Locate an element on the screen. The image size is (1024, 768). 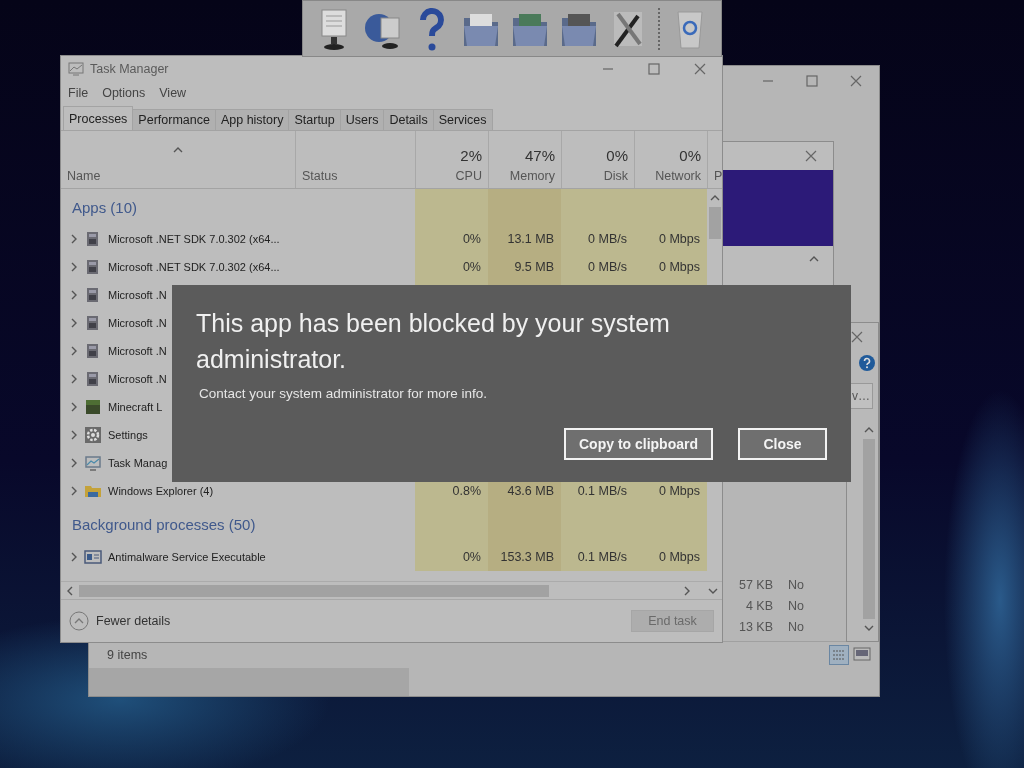
value-cell: 0.1 MB/s is located at coordinates (597, 557).